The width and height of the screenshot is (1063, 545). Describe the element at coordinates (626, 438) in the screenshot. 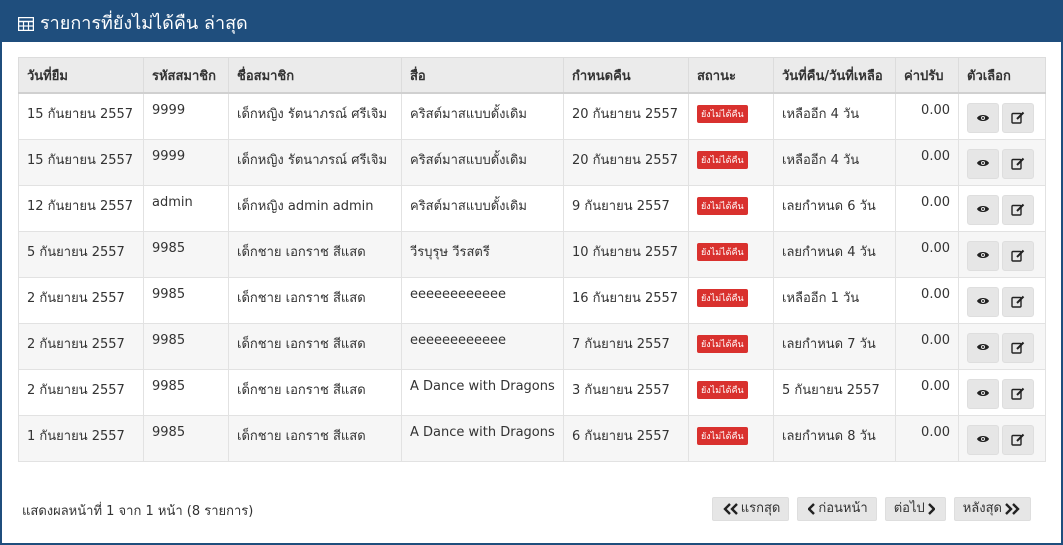

I see `table-cell: 6 กันยายน 2557` at that location.